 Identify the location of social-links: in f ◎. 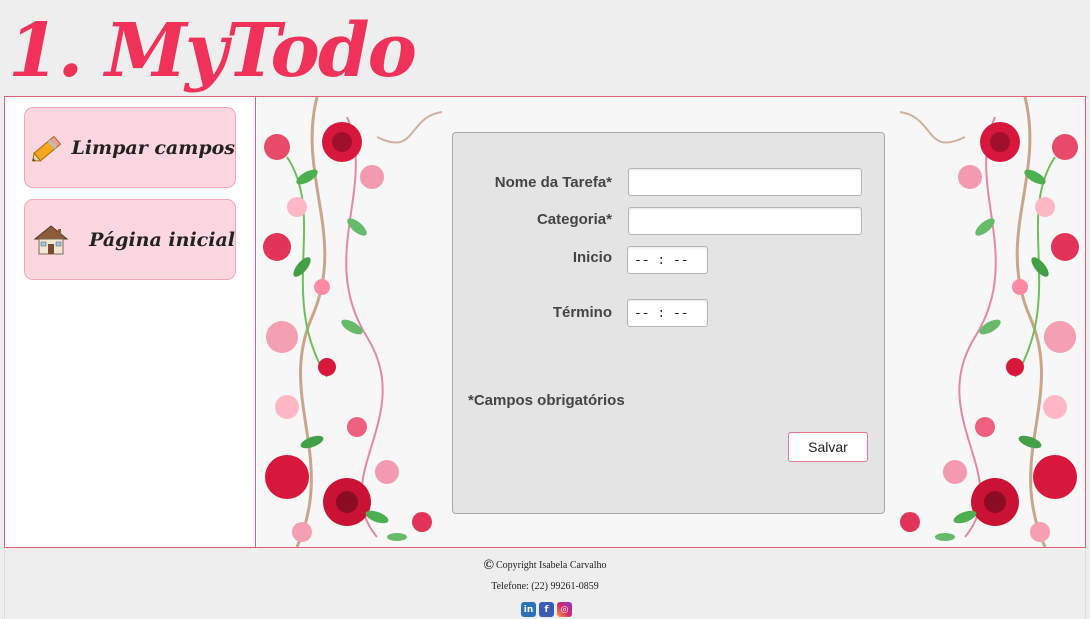
(546, 609).